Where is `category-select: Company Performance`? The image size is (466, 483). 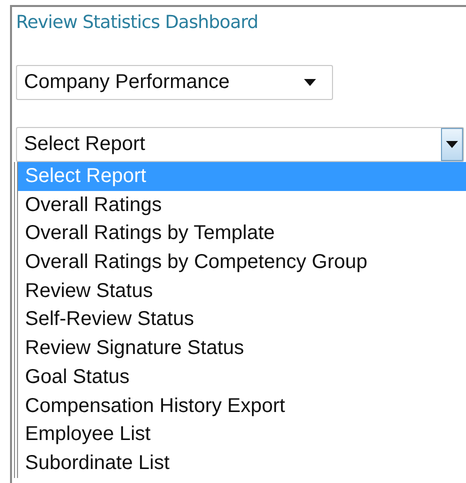
category-select: Company Performance is located at coordinates (174, 82).